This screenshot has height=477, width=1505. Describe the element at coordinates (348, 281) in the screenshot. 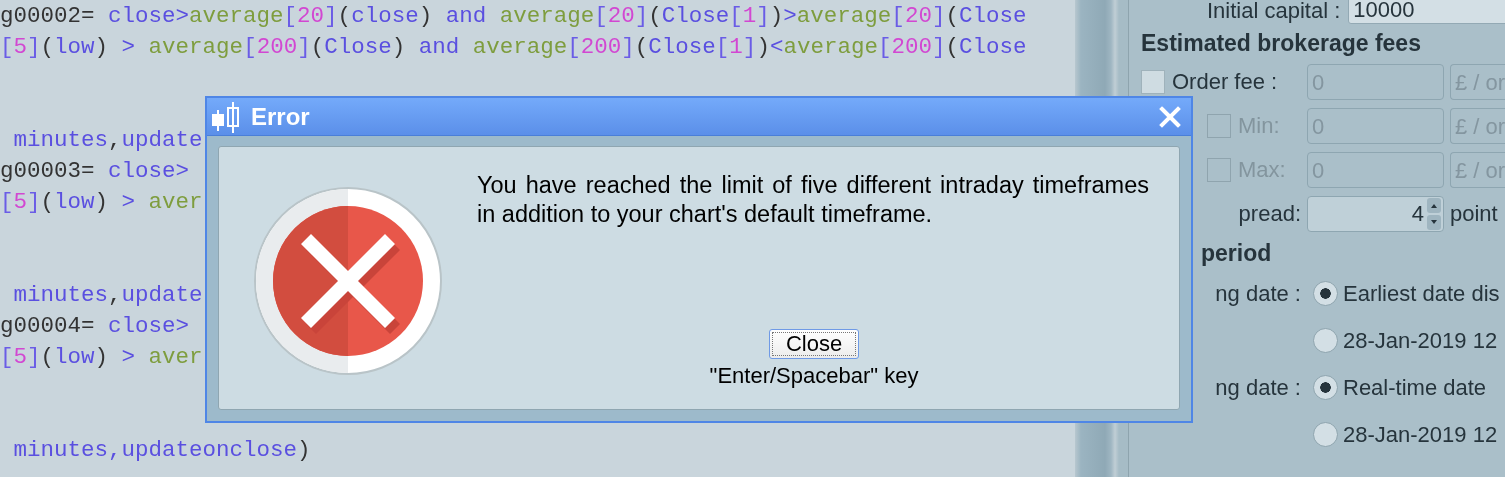

I see `error-icon` at that location.